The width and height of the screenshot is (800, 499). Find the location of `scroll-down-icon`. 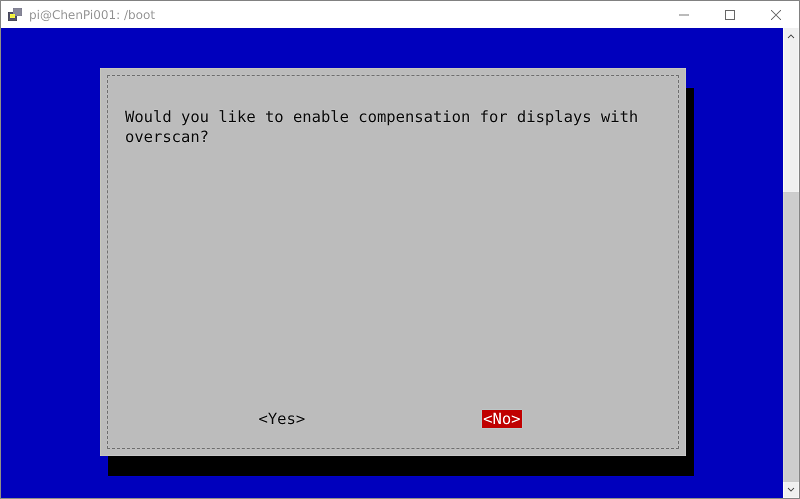

scroll-down-icon is located at coordinates (791, 490).